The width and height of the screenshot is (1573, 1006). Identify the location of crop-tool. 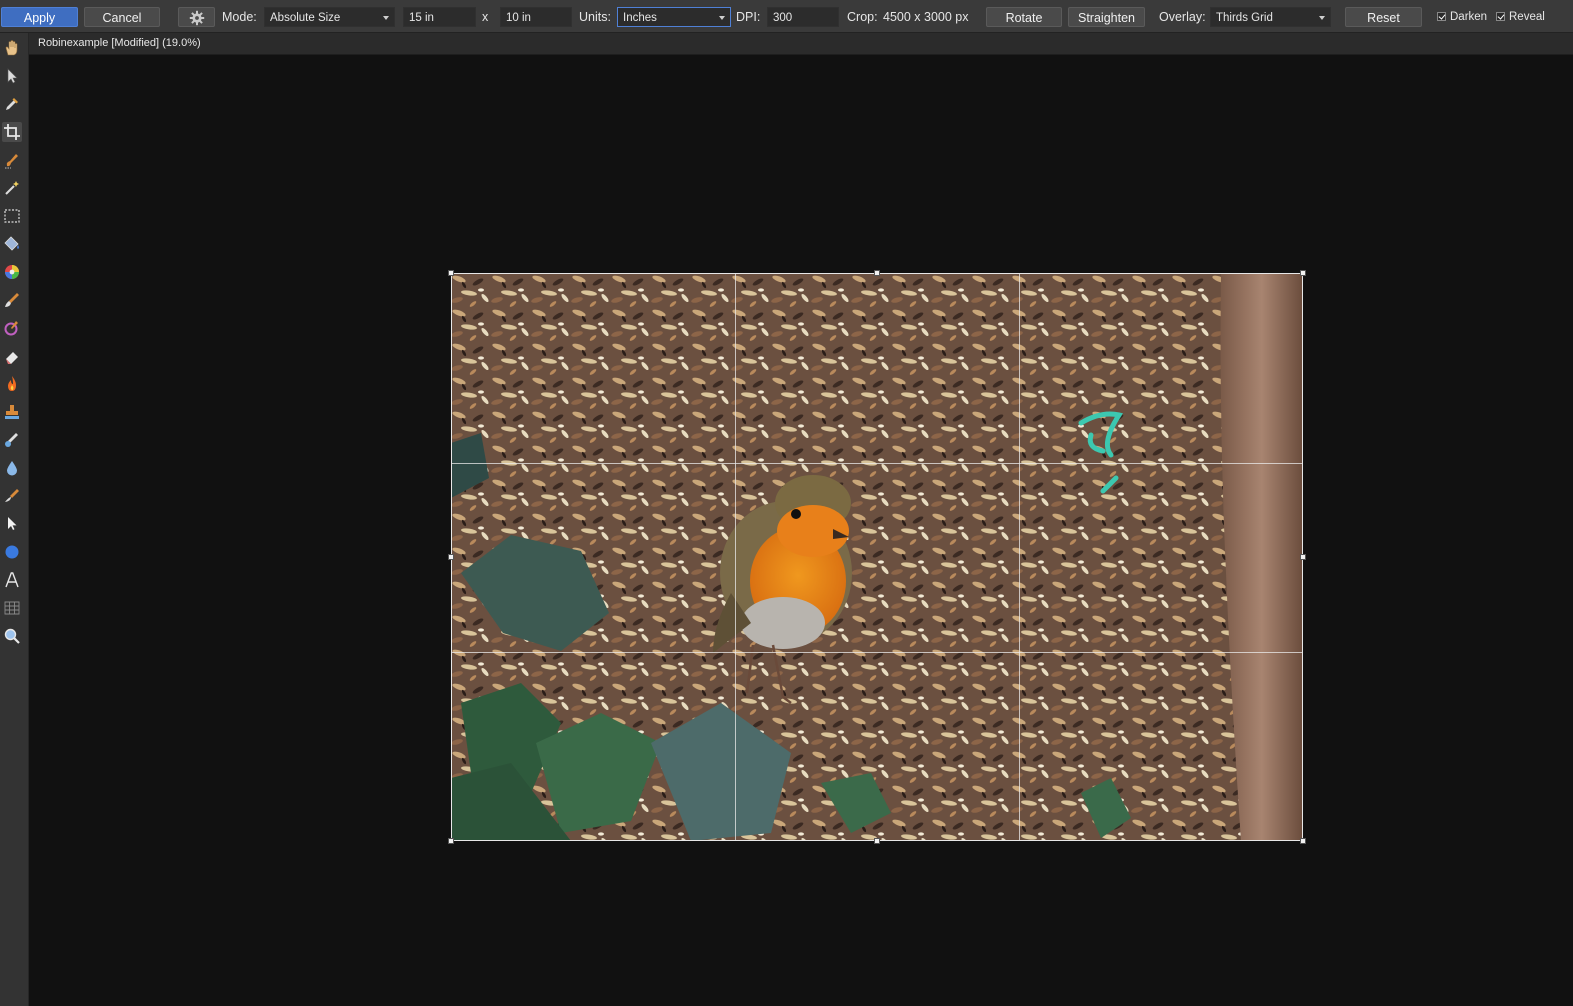
(12, 132).